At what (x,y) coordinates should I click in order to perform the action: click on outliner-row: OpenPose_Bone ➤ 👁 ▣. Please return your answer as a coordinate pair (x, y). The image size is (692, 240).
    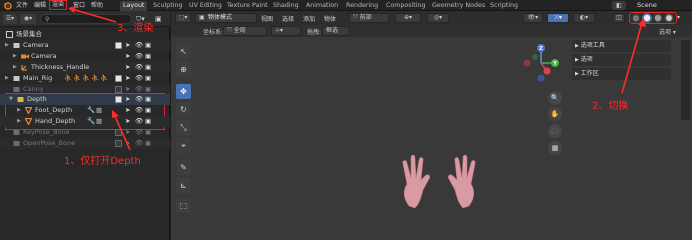
    Looking at the image, I should click on (85, 143).